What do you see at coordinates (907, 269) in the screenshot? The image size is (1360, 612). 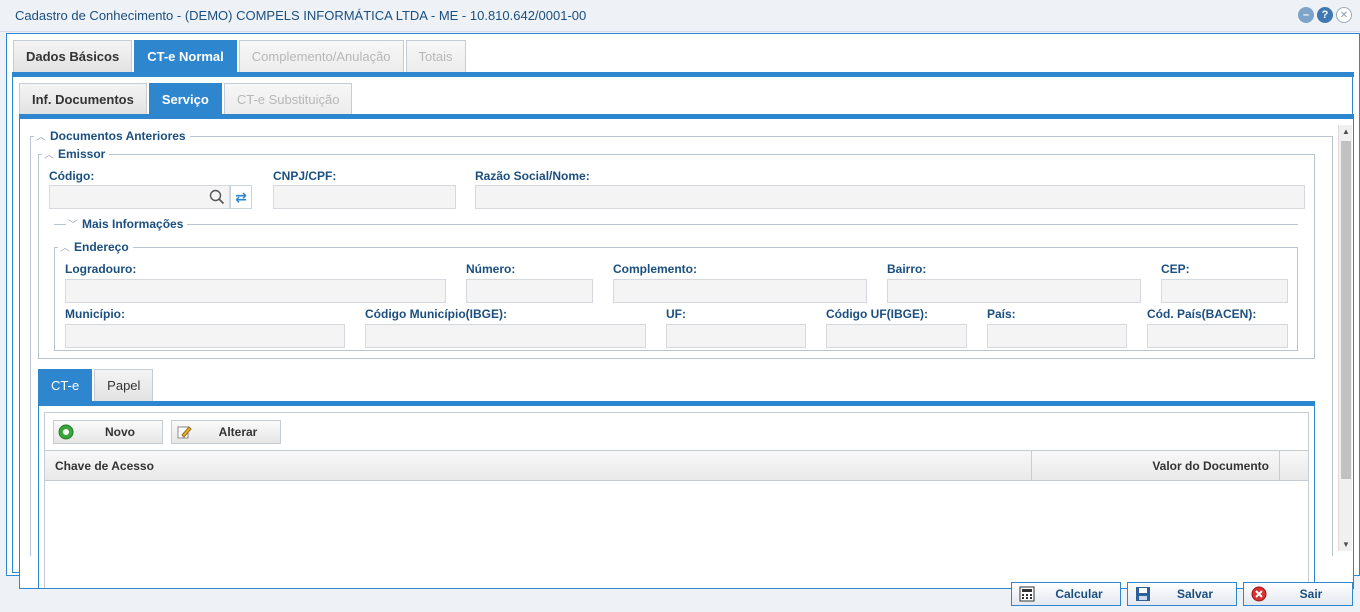 I see `bairro-label: Bairro:` at bounding box center [907, 269].